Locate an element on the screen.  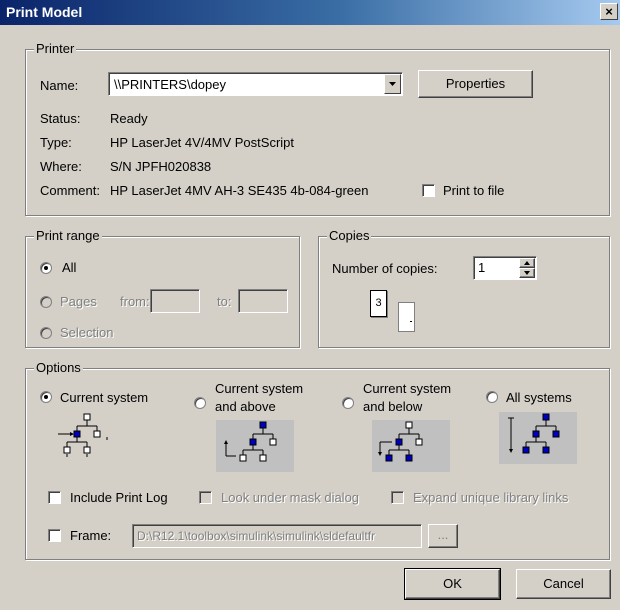
cancel-button: Cancel is located at coordinates (563, 584).